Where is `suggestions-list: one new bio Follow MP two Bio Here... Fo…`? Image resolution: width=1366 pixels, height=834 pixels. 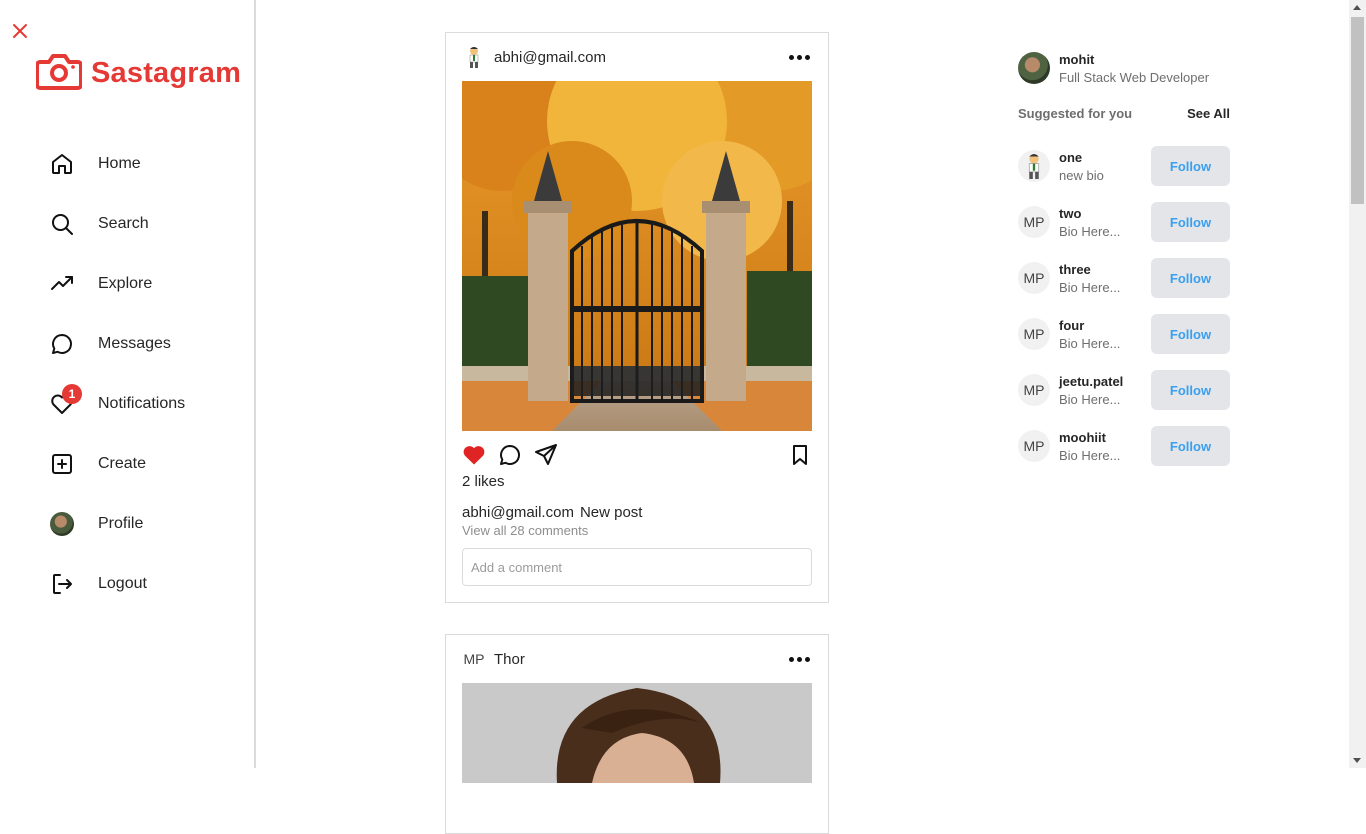
suggestions-list: one new bio Follow MP two Bio Here... Fo… is located at coordinates (1124, 306).